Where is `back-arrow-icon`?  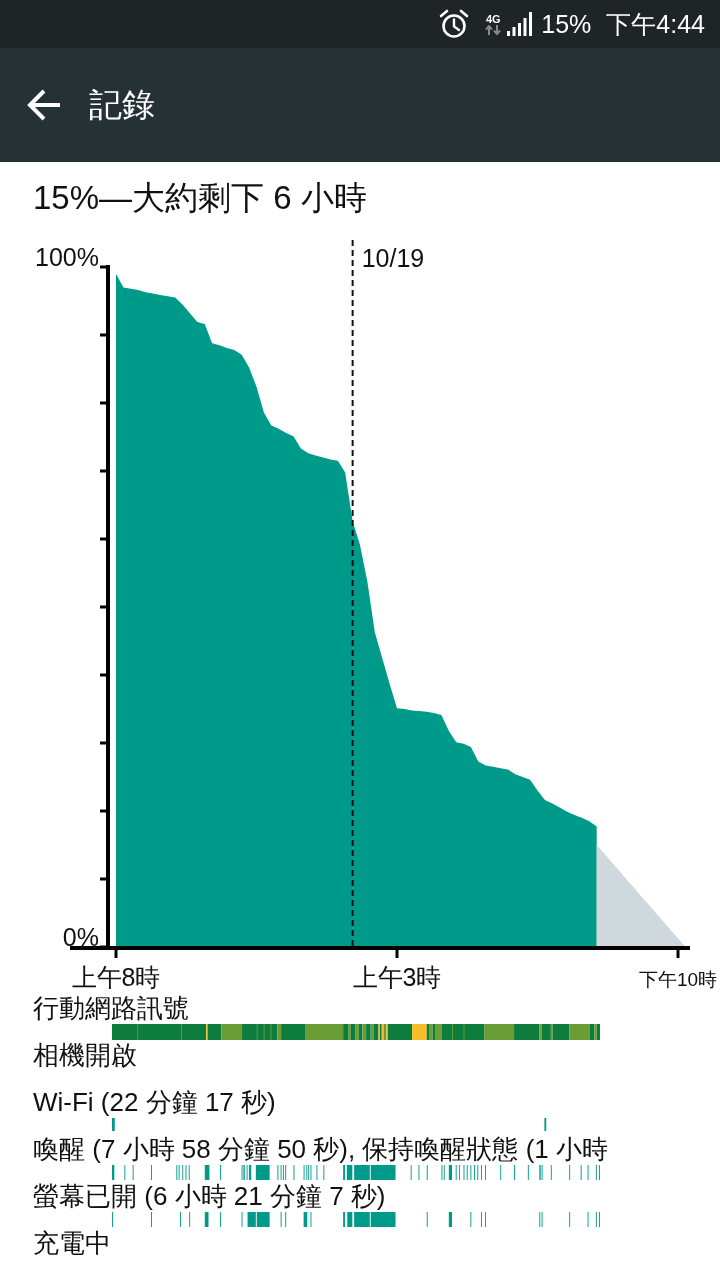
back-arrow-icon is located at coordinates (44, 105).